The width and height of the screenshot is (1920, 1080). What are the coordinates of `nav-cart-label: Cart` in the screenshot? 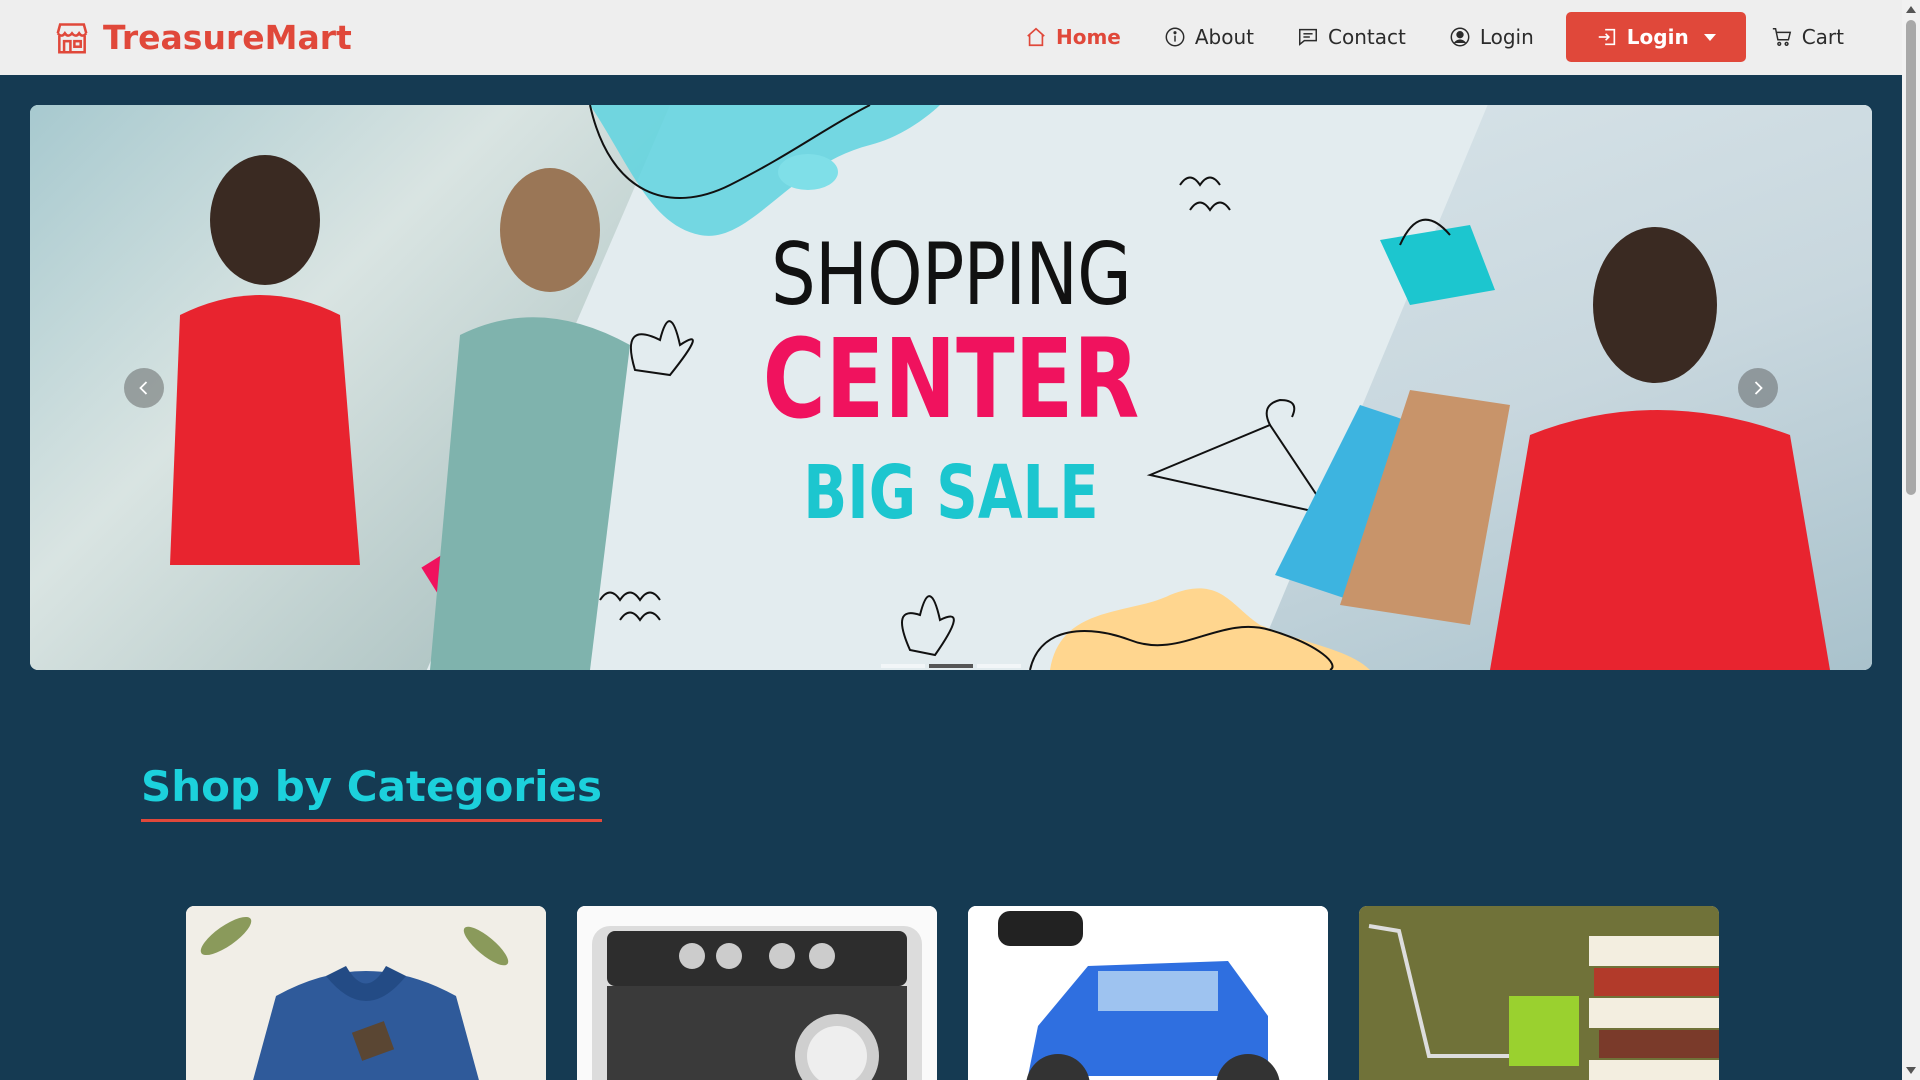 It's located at (1822, 37).